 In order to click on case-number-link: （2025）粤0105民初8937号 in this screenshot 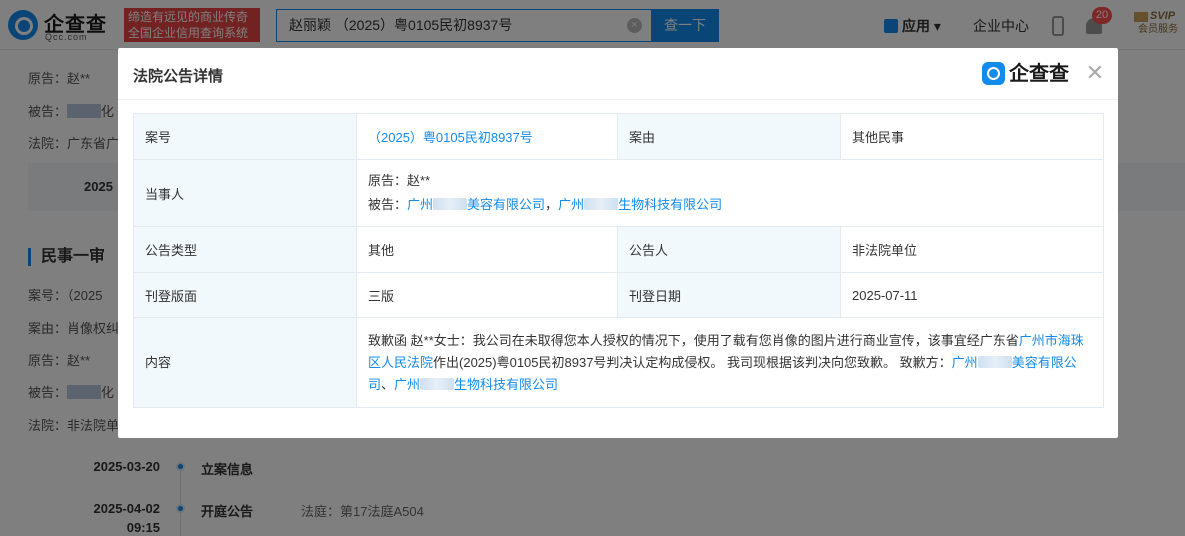, I will do `click(450, 137)`.